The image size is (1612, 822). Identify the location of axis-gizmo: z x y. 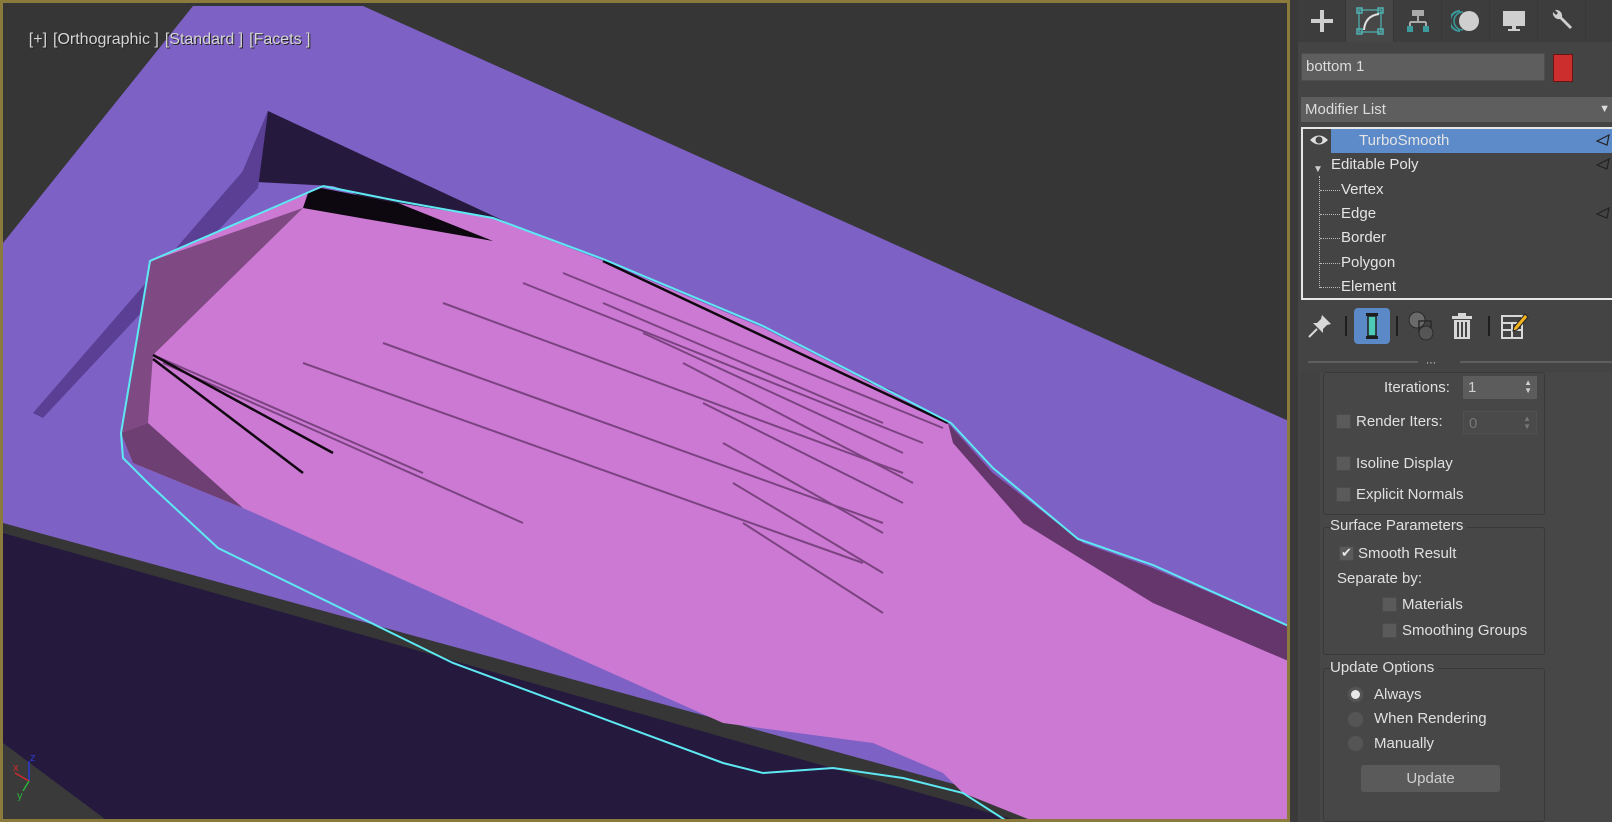
(24, 776).